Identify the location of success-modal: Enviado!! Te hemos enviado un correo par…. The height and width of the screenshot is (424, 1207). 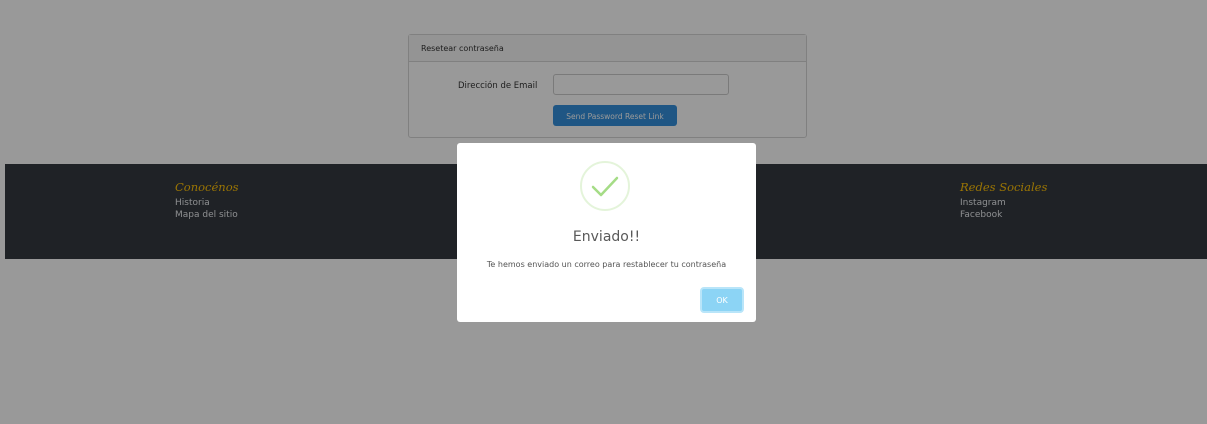
(606, 232).